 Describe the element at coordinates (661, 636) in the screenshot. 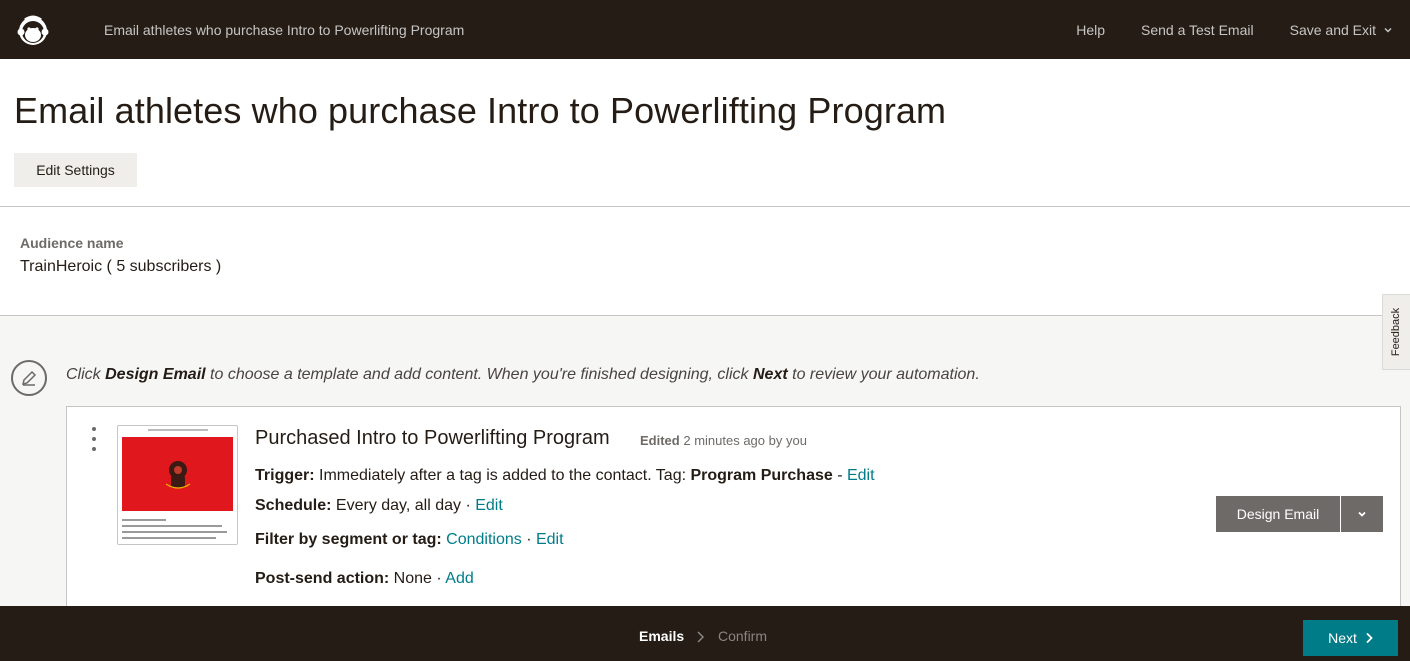

I see `step-emails: Emails` at that location.